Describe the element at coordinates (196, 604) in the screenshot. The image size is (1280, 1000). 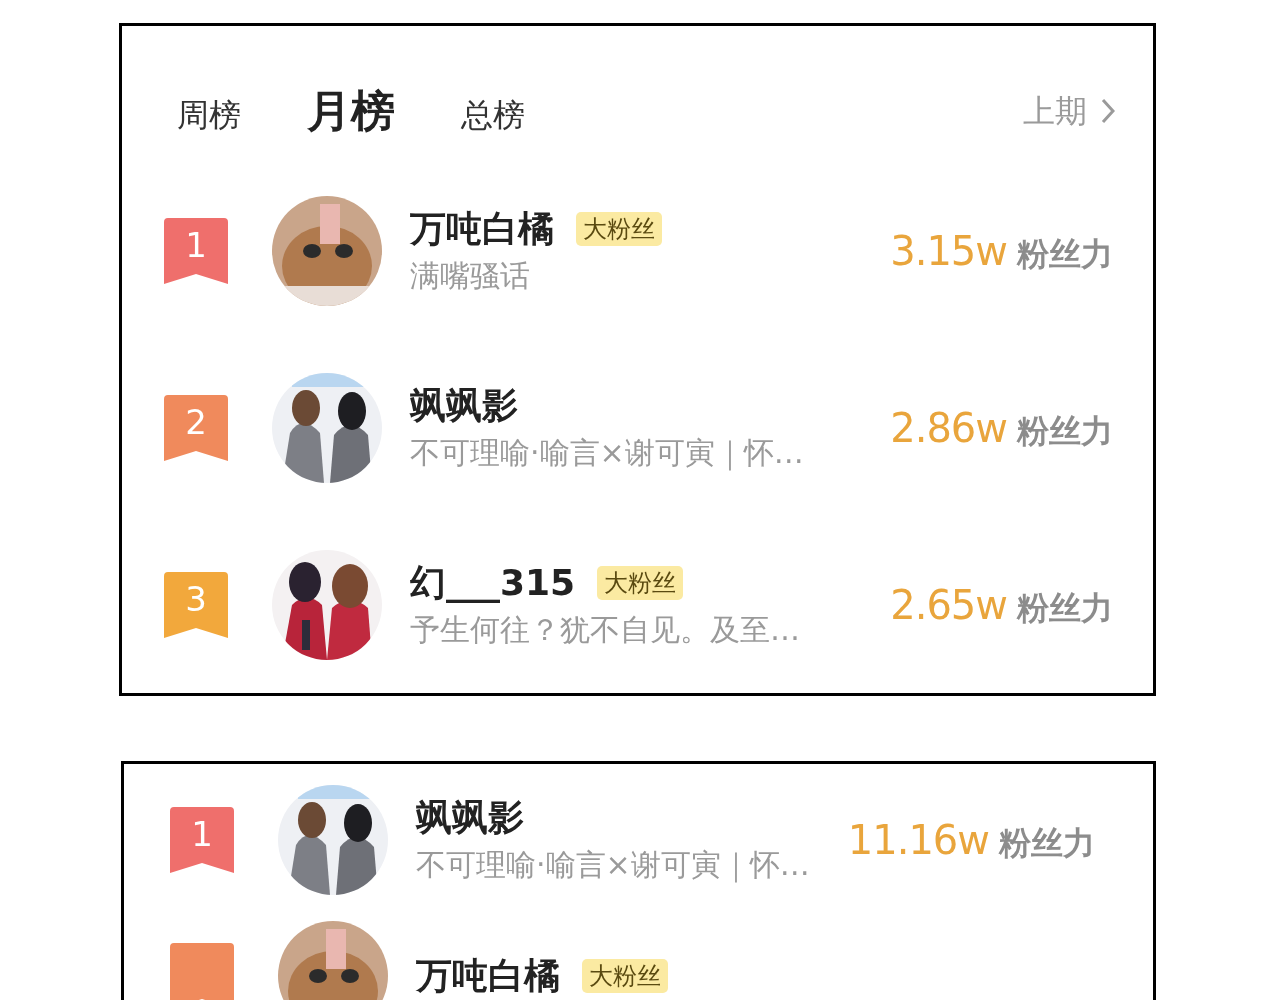
I see `rank-ribbon: 3` at that location.